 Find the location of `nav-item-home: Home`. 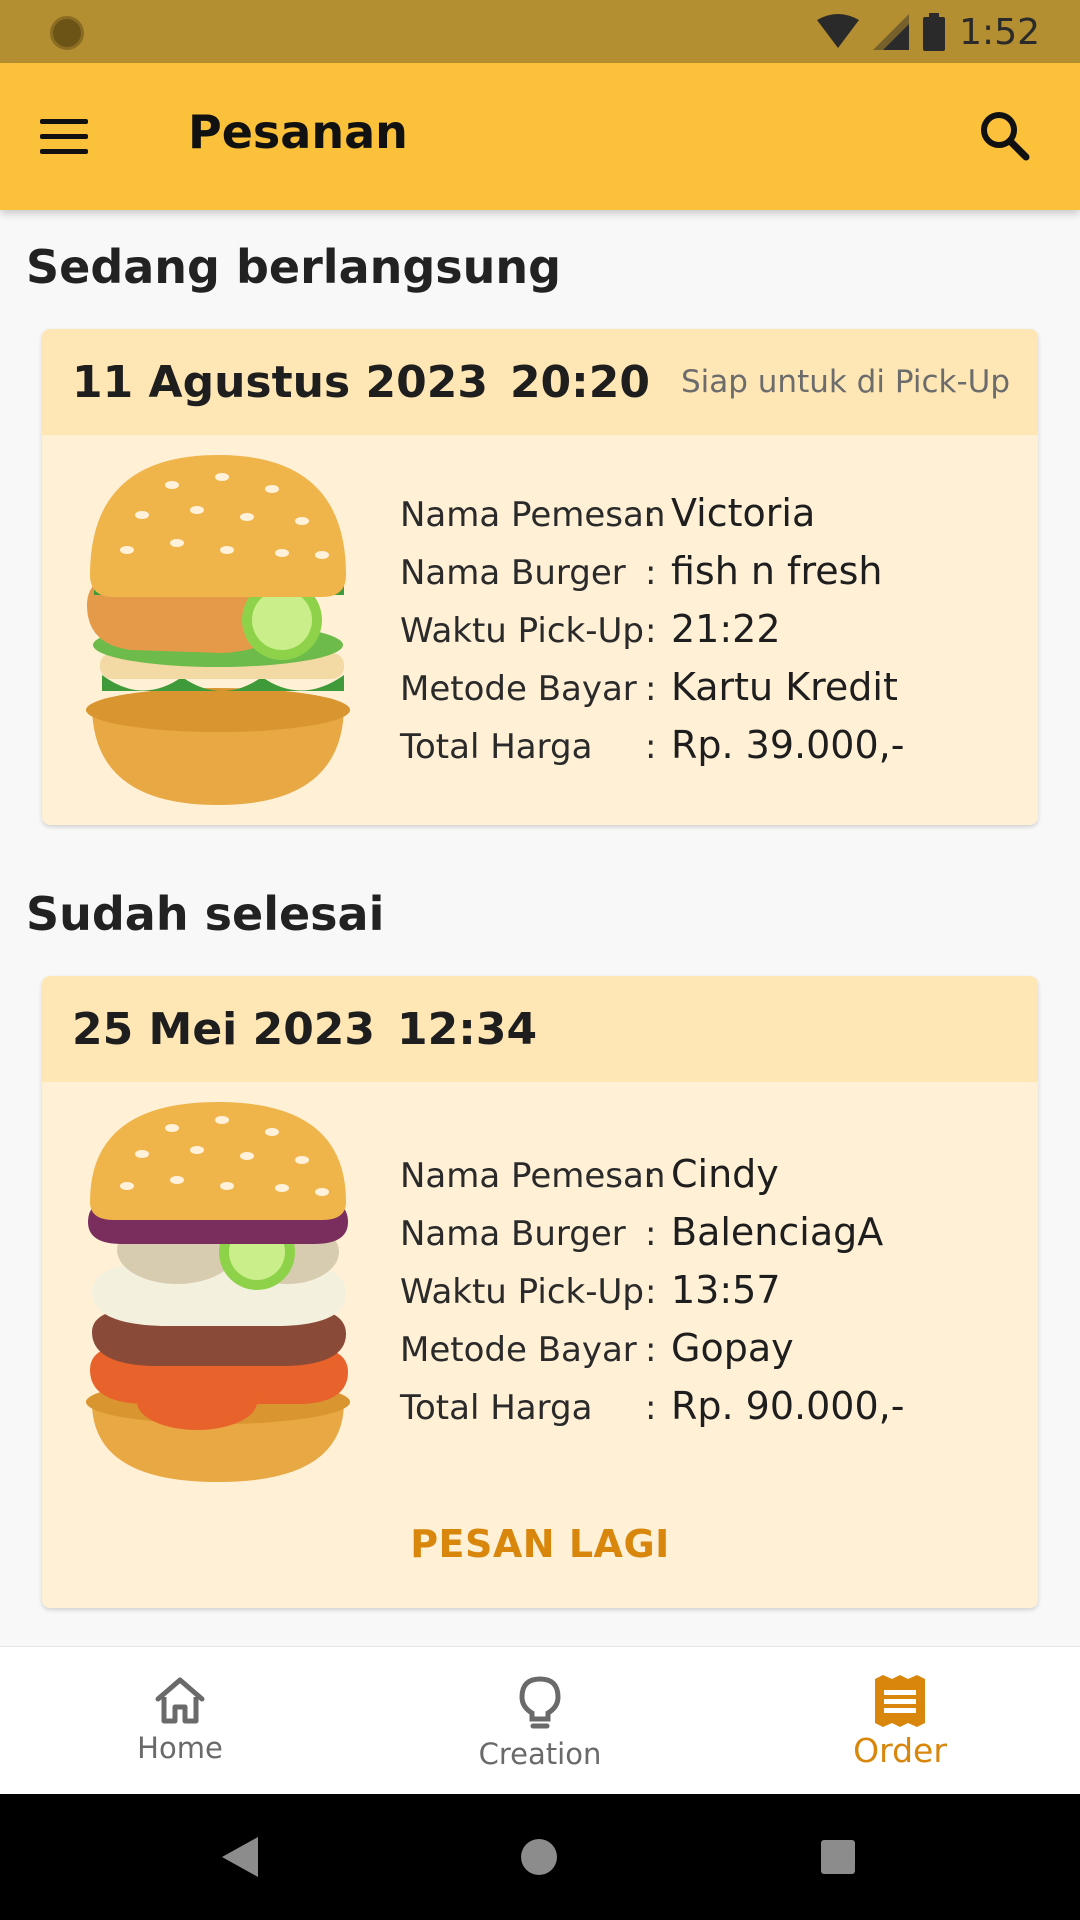

nav-item-home: Home is located at coordinates (180, 1721).